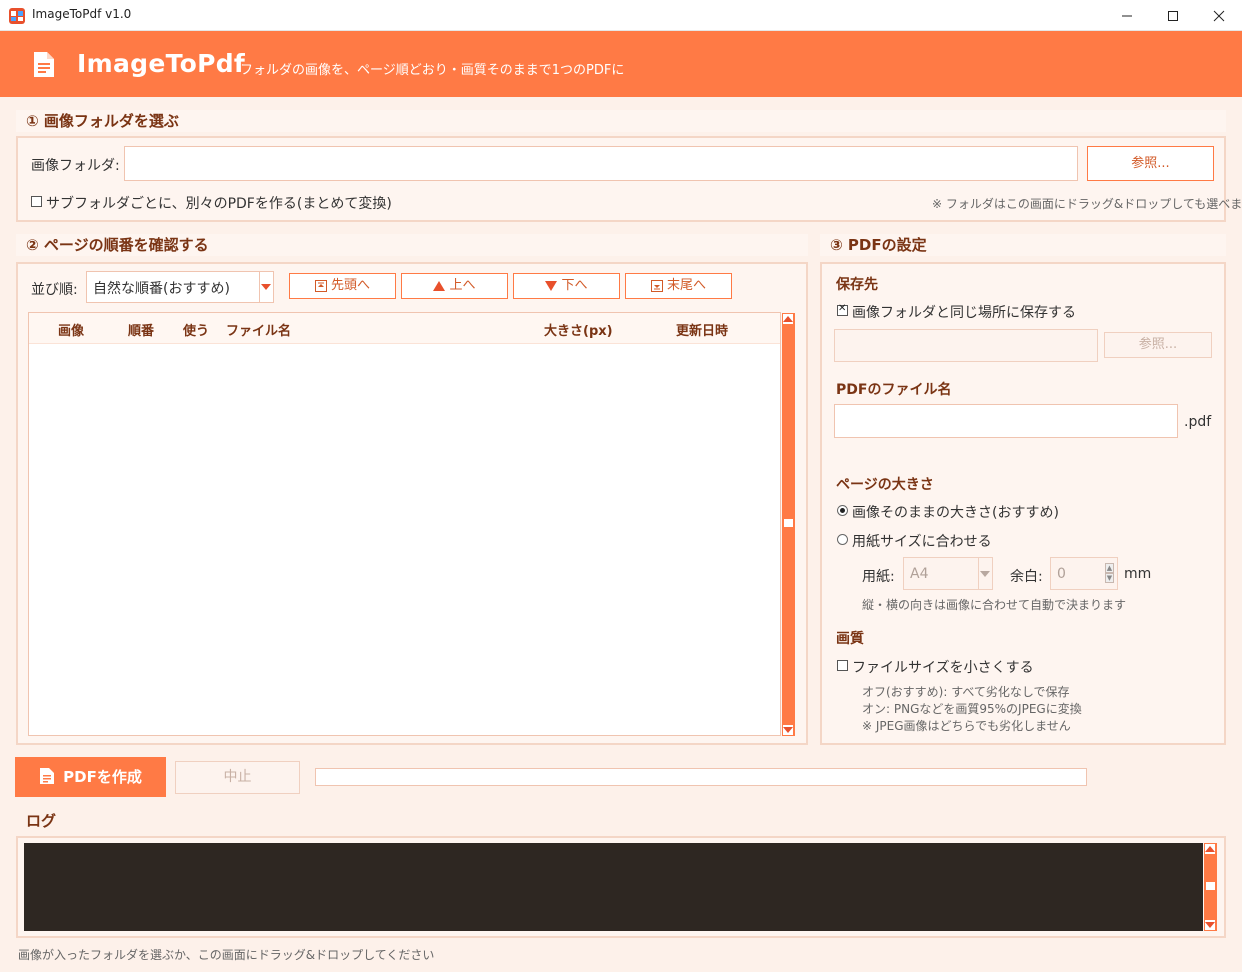  What do you see at coordinates (320, 286) in the screenshot?
I see `move-top-icon` at bounding box center [320, 286].